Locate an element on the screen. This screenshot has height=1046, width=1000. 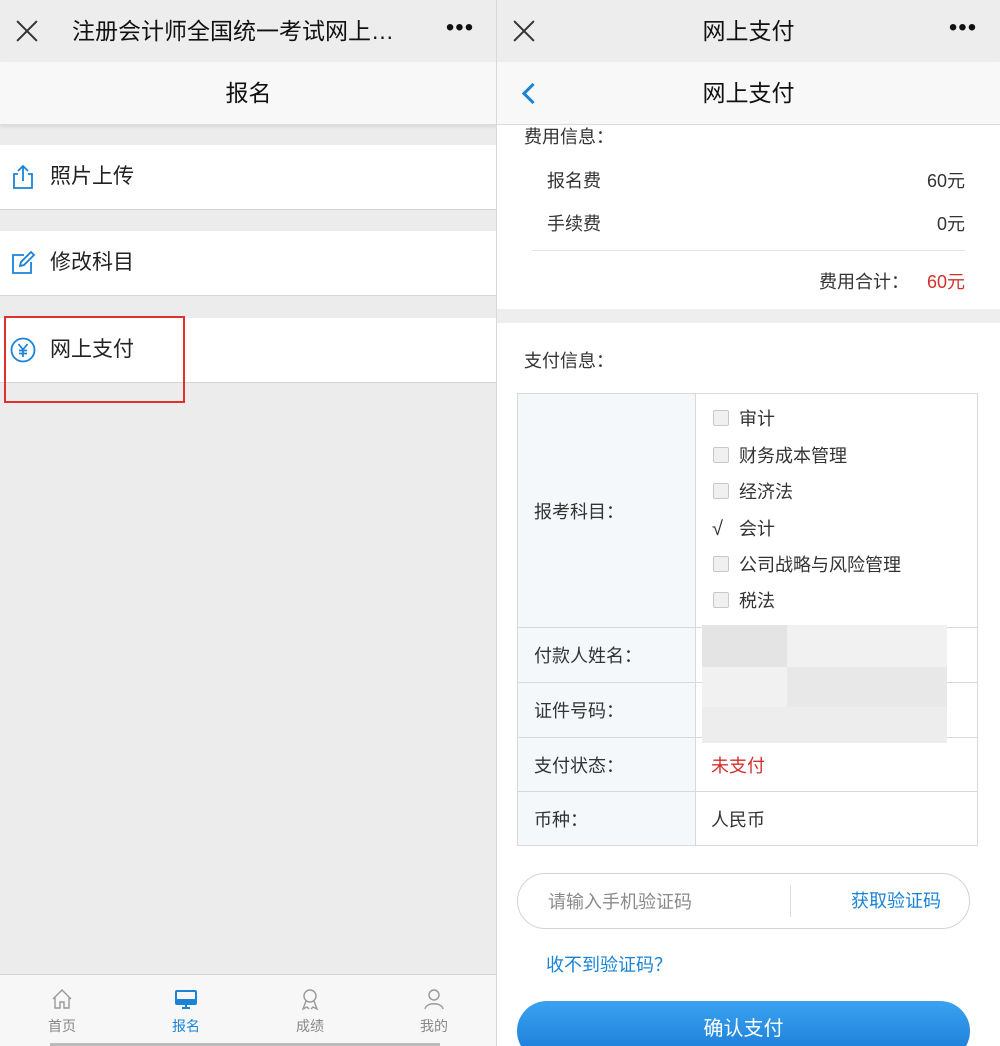
subject-name: 会计 is located at coordinates (757, 528).